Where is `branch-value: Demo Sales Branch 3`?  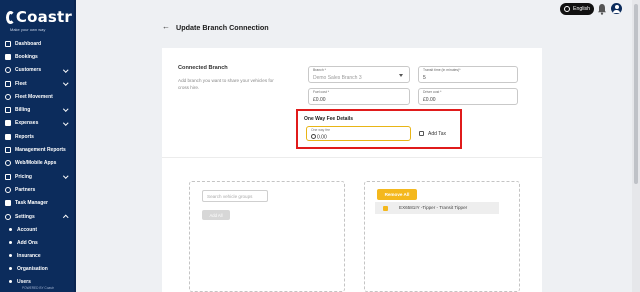 branch-value: Demo Sales Branch 3 is located at coordinates (337, 78).